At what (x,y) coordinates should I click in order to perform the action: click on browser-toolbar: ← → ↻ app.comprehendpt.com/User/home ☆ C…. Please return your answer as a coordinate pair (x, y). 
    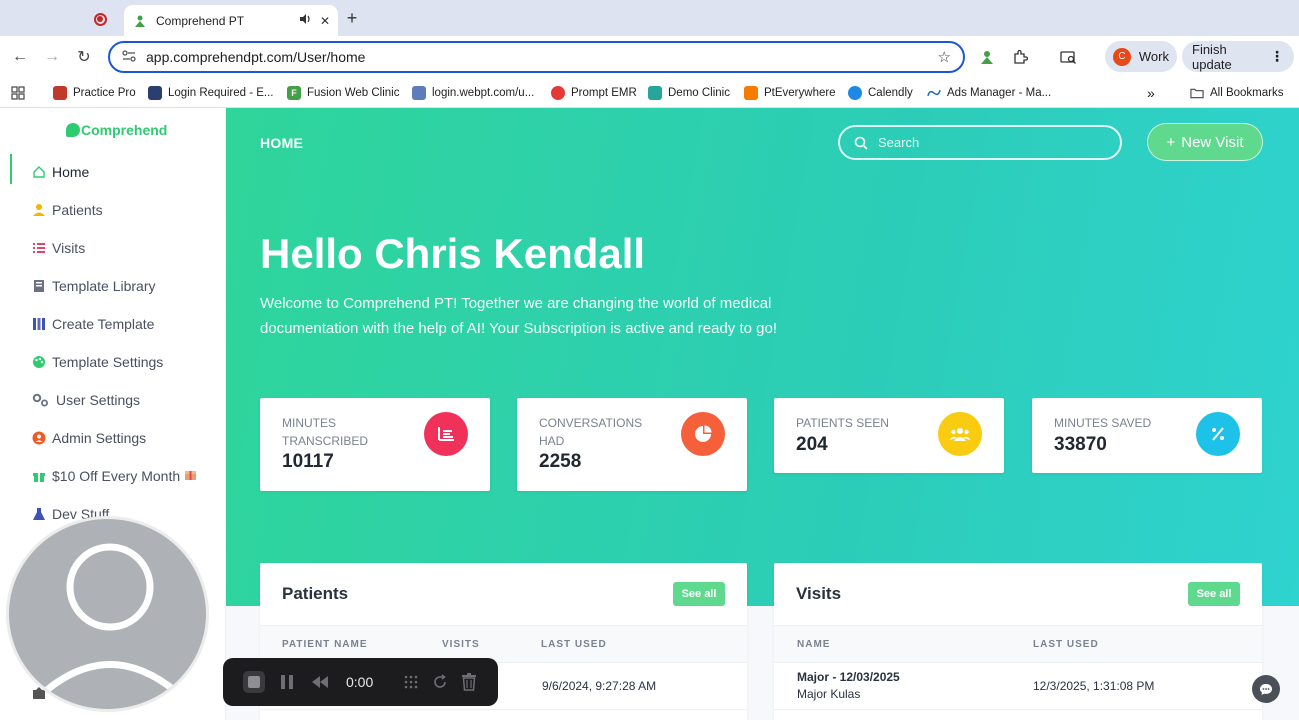
    Looking at the image, I should click on (649, 57).